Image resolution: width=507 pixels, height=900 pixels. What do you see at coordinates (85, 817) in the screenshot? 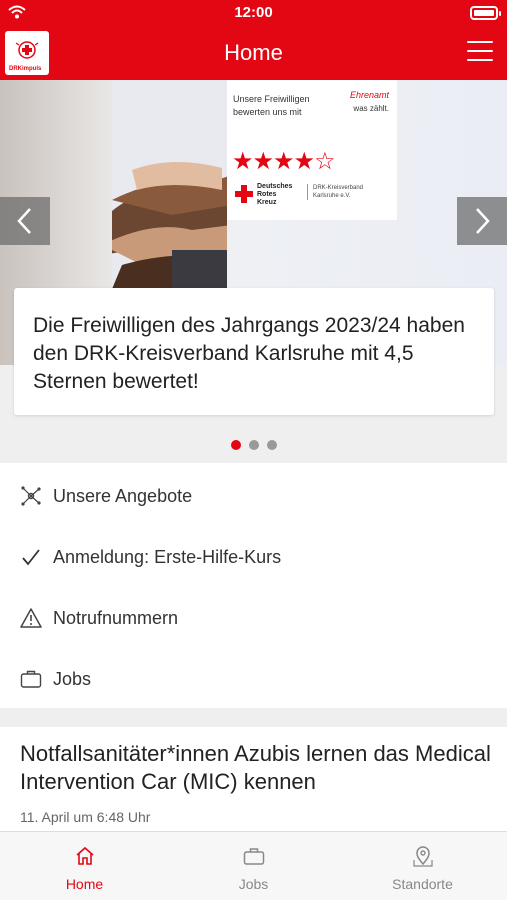
I see `news-date: 11. April um 6:48 Uhr` at bounding box center [85, 817].